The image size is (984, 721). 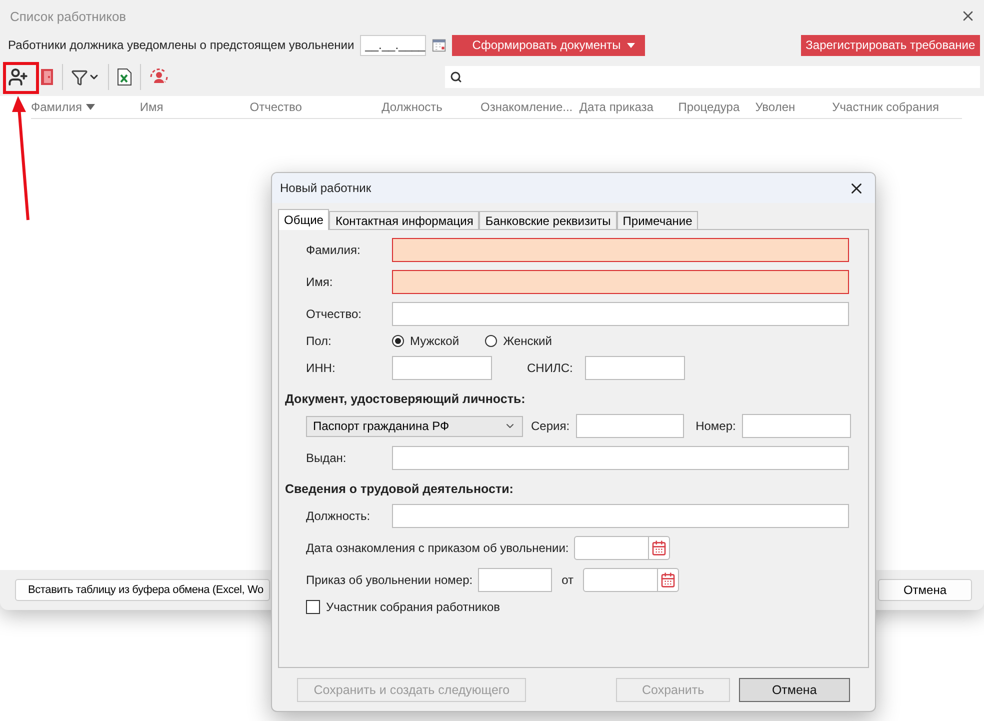 I want to click on section-heading: Документ, удостоверяющий личность:, so click(x=405, y=399).